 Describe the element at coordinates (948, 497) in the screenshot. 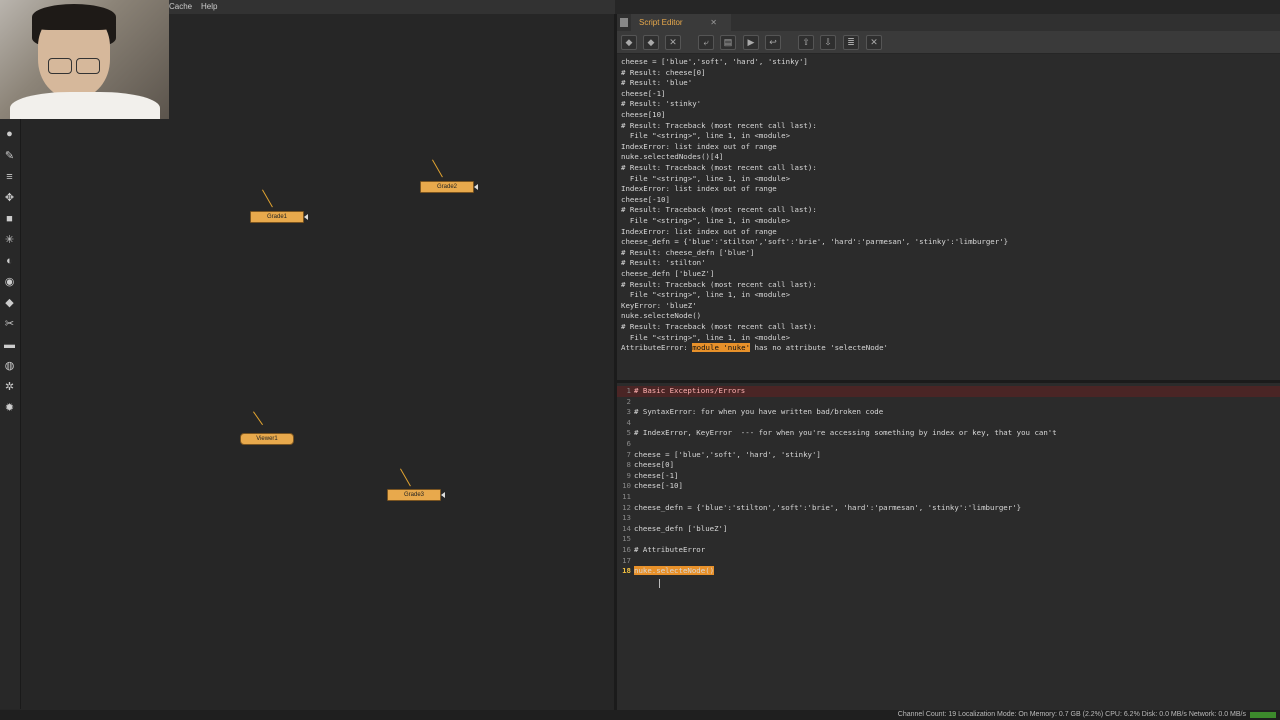

I see `code-line: 11` at that location.